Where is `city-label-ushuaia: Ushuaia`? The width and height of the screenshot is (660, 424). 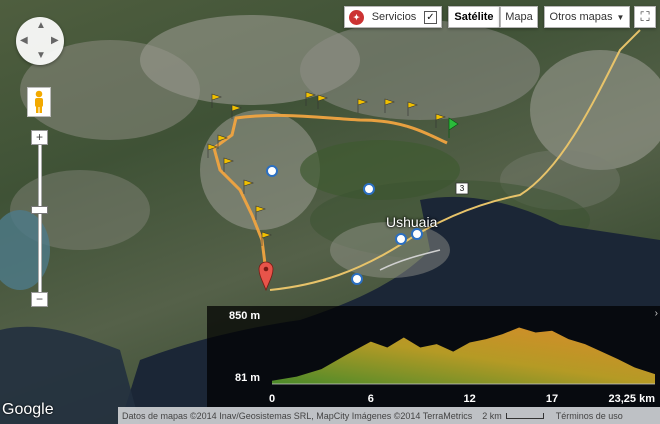
city-label-ushuaia: Ushuaia is located at coordinates (412, 222).